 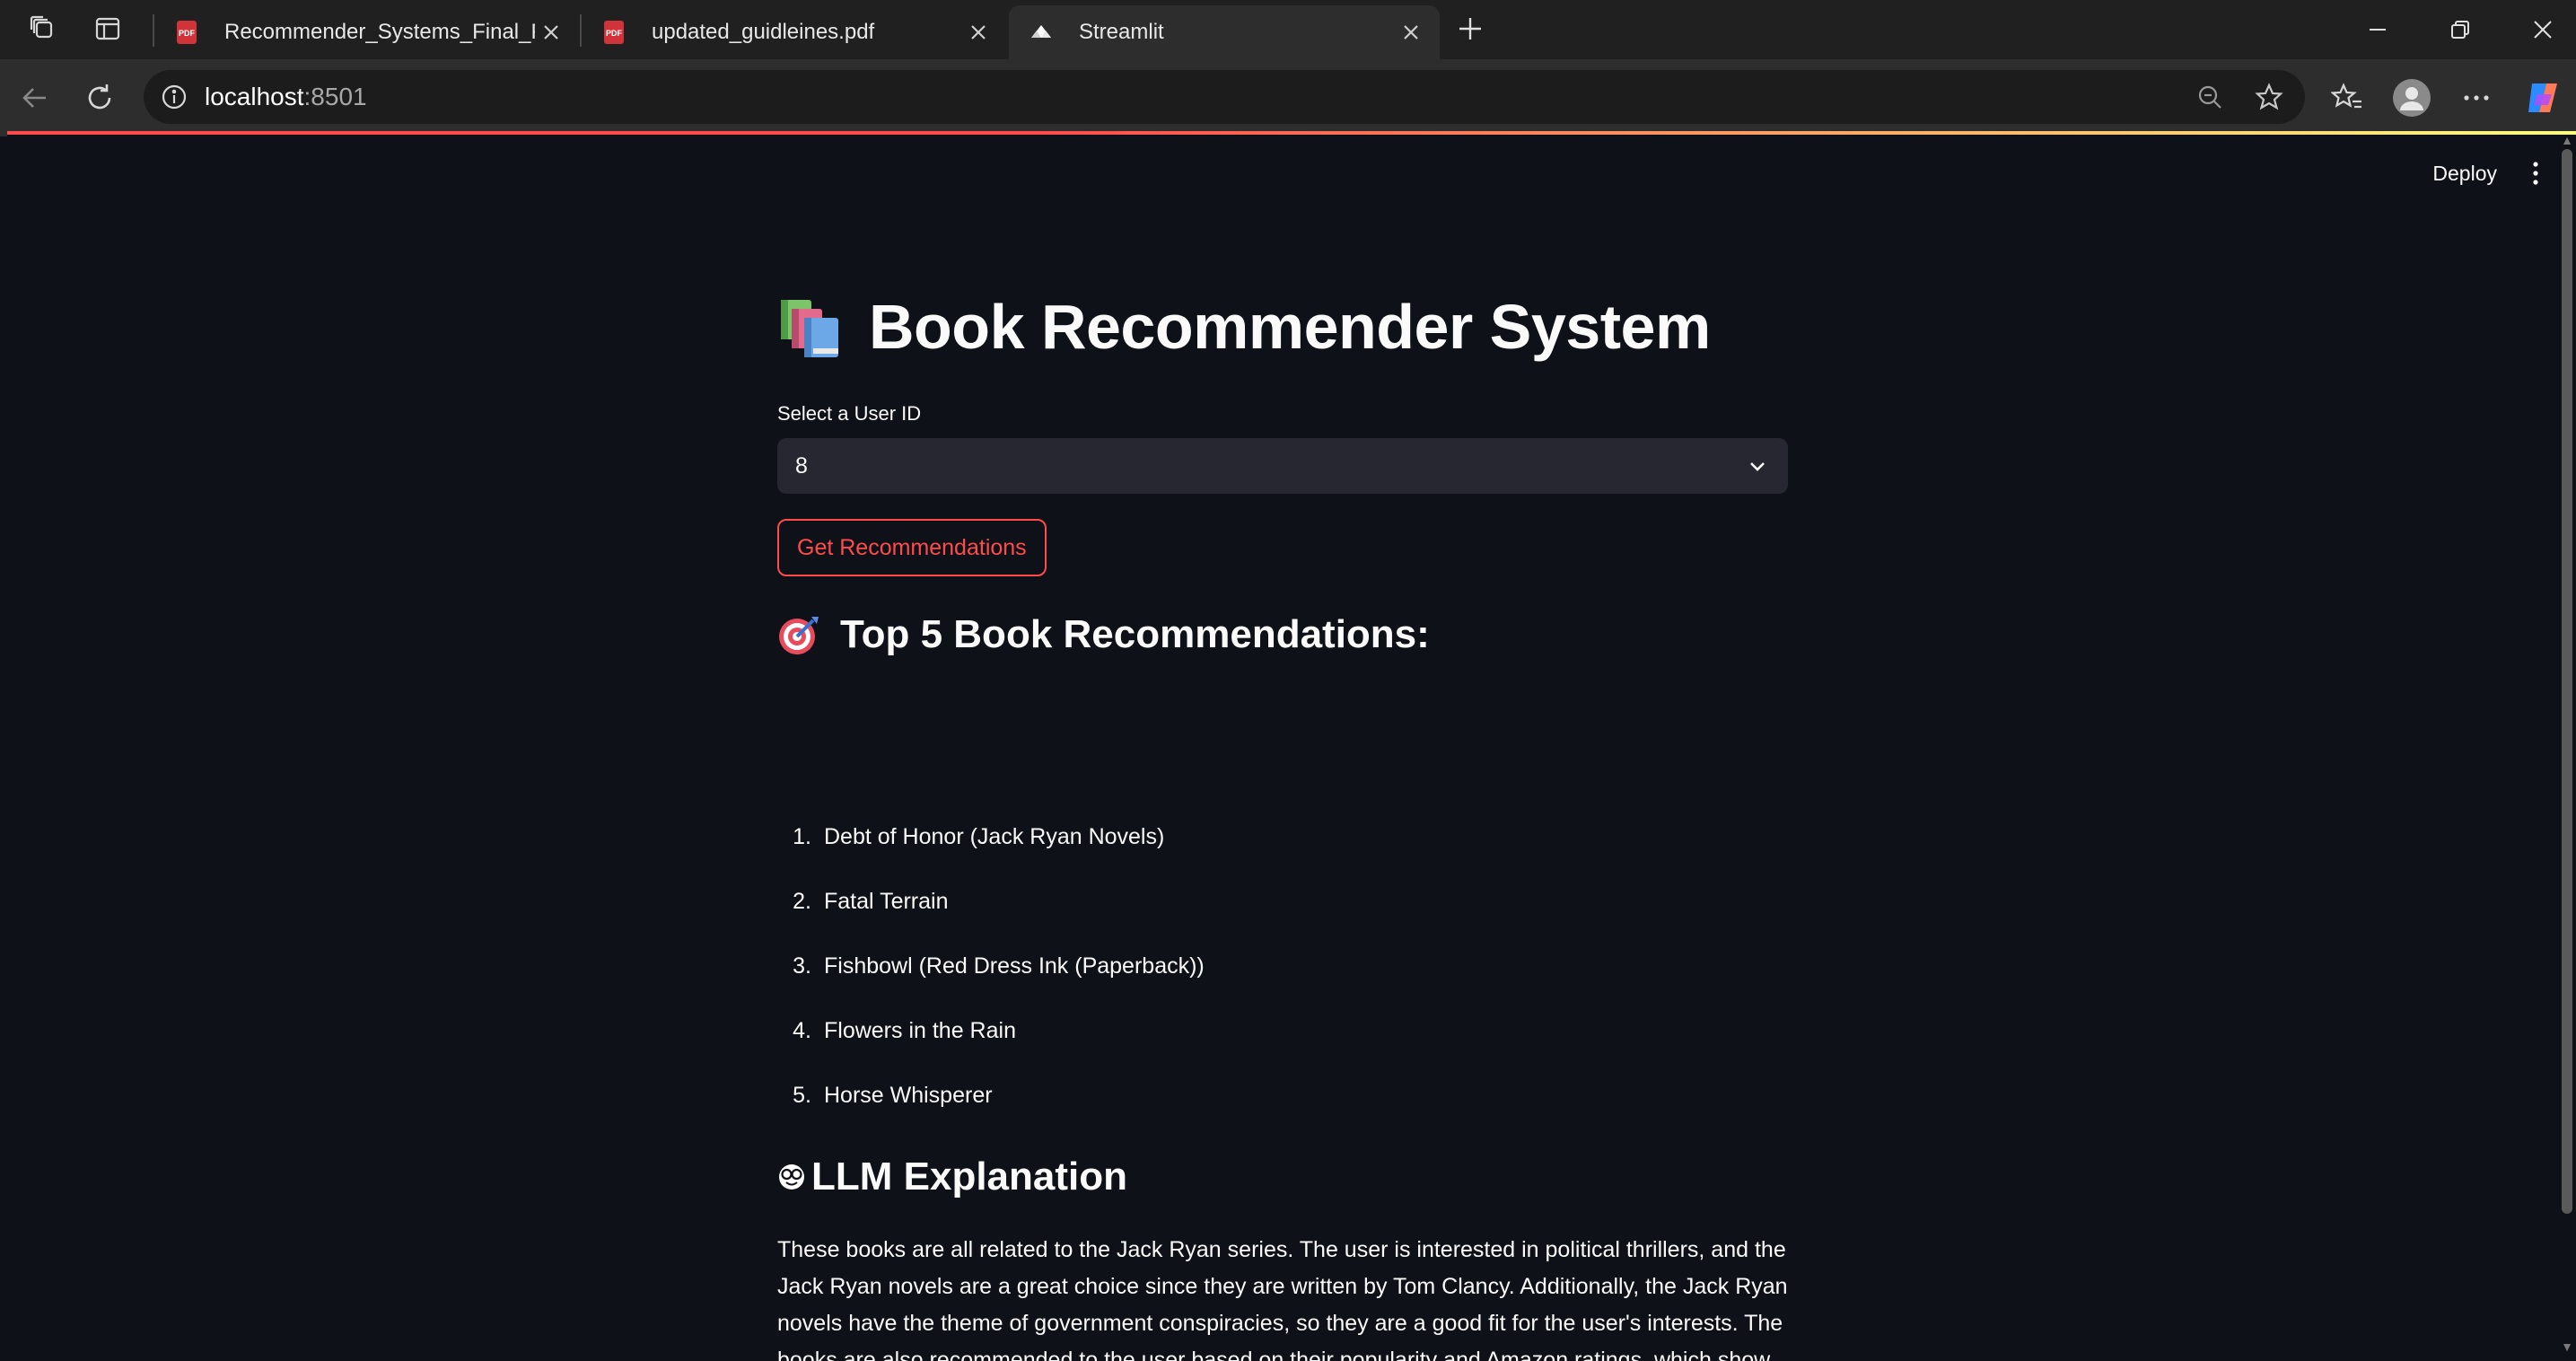 I want to click on book-title: Fatal Terrain, so click(x=886, y=901).